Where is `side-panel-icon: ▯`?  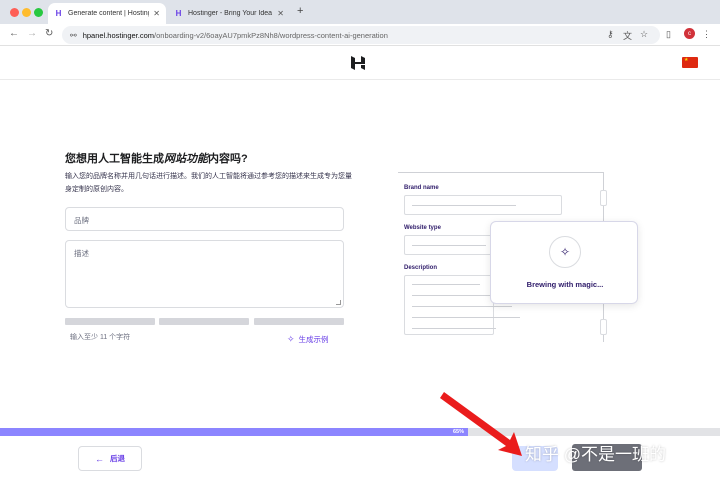
side-panel-icon: ▯ is located at coordinates (668, 34).